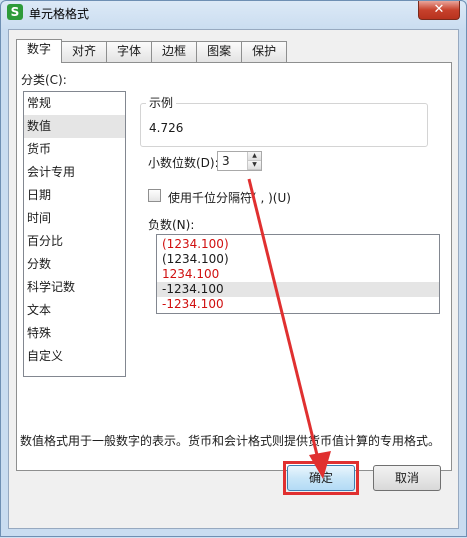 This screenshot has height=538, width=467. What do you see at coordinates (174, 51) in the screenshot?
I see `tab-border: 边框` at bounding box center [174, 51].